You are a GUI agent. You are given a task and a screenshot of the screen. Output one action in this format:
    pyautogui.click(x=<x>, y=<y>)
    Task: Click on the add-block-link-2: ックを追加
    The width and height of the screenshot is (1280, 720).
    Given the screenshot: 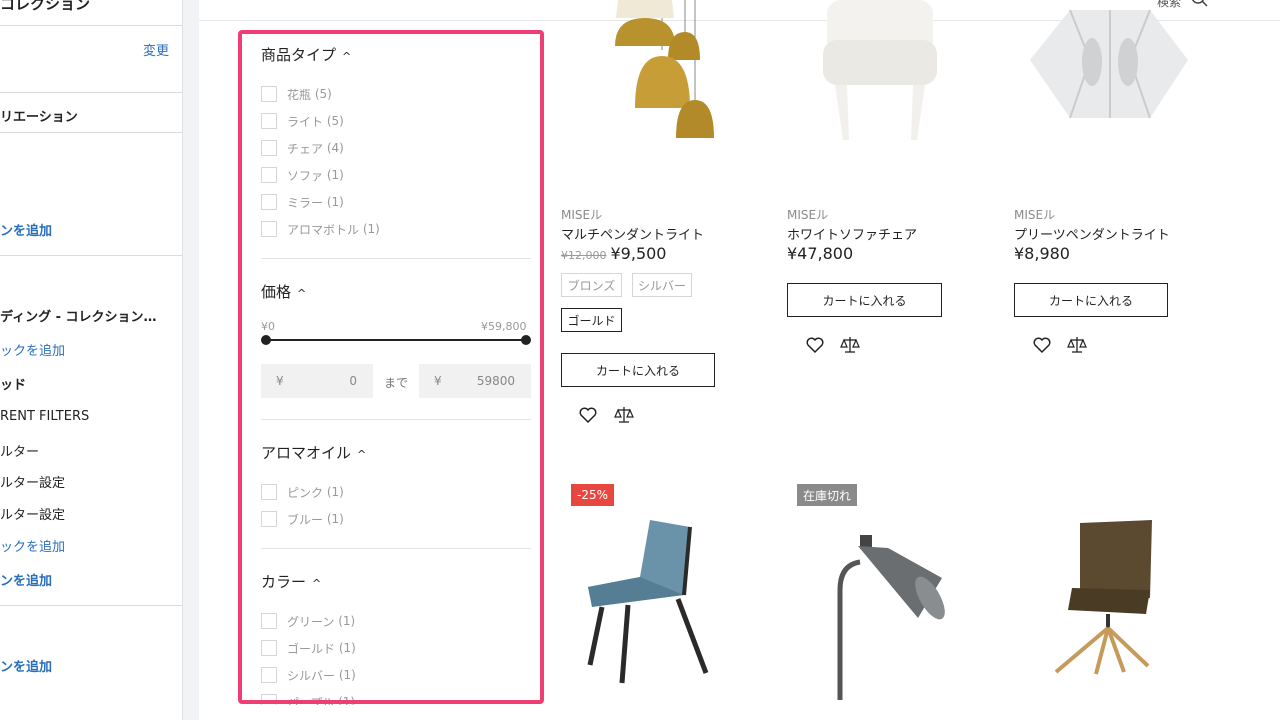 What is the action you would take?
    pyautogui.click(x=32, y=545)
    